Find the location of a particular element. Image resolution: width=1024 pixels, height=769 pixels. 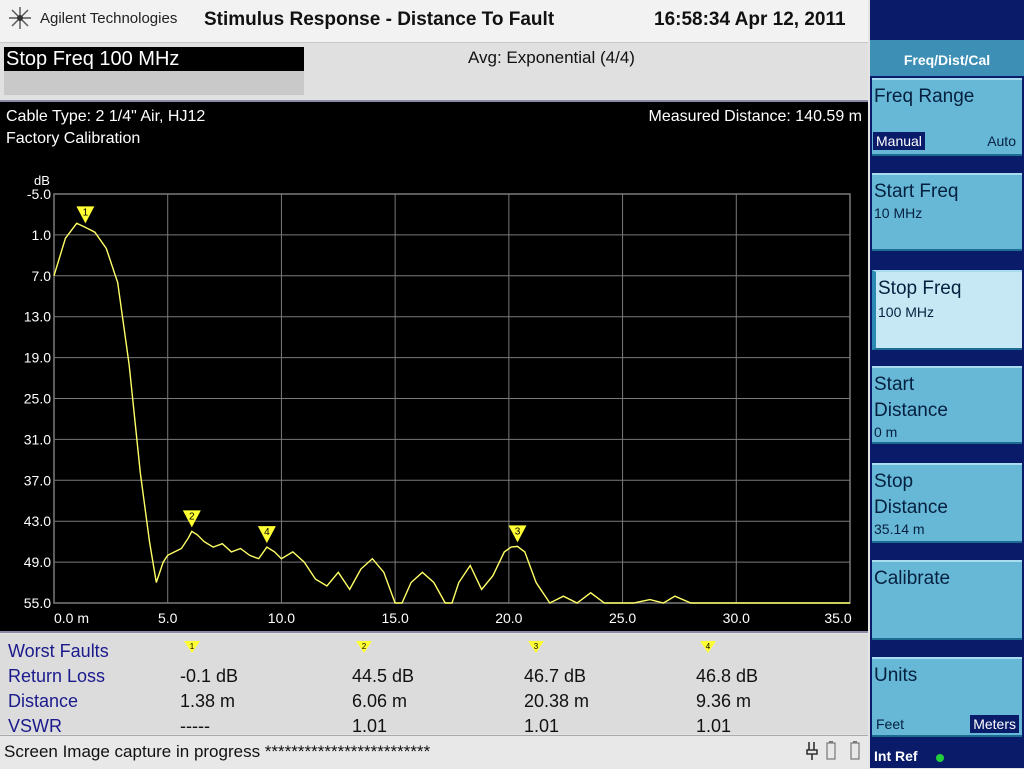

measured-distance: Measured Distance: 140.59 m is located at coordinates (755, 116).